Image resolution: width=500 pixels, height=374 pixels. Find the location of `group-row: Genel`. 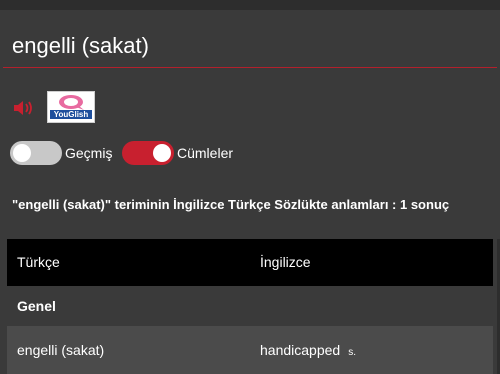

group-row: Genel is located at coordinates (250, 306).